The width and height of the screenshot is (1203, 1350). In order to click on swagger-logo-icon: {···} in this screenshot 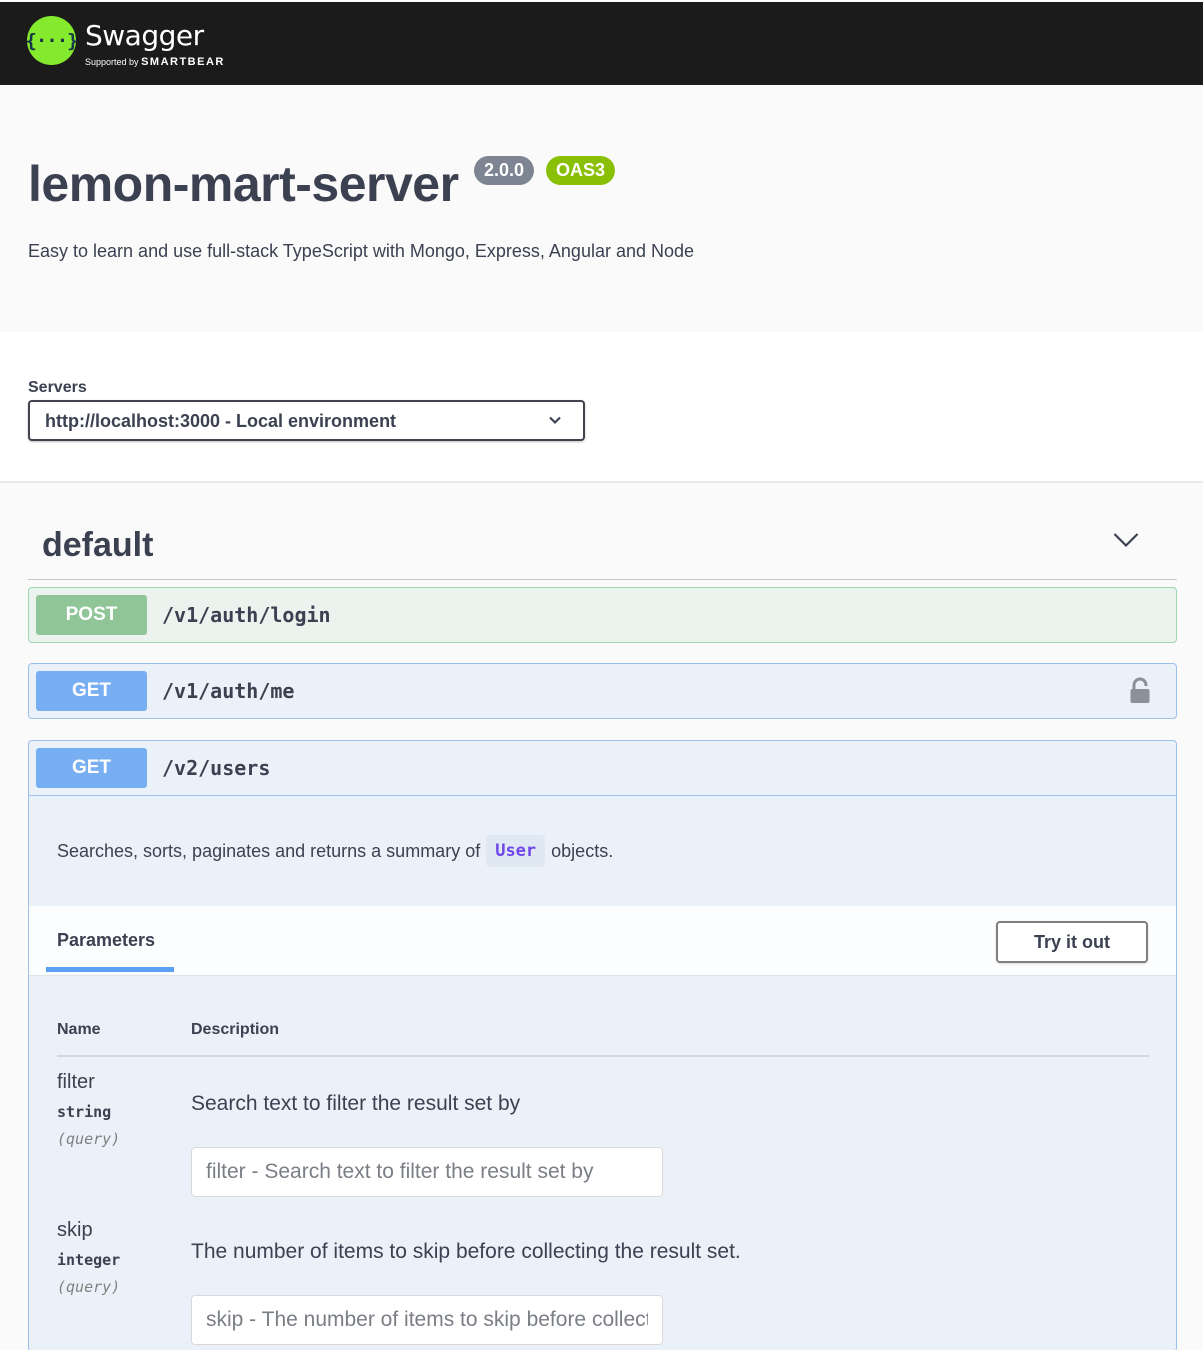, I will do `click(52, 40)`.